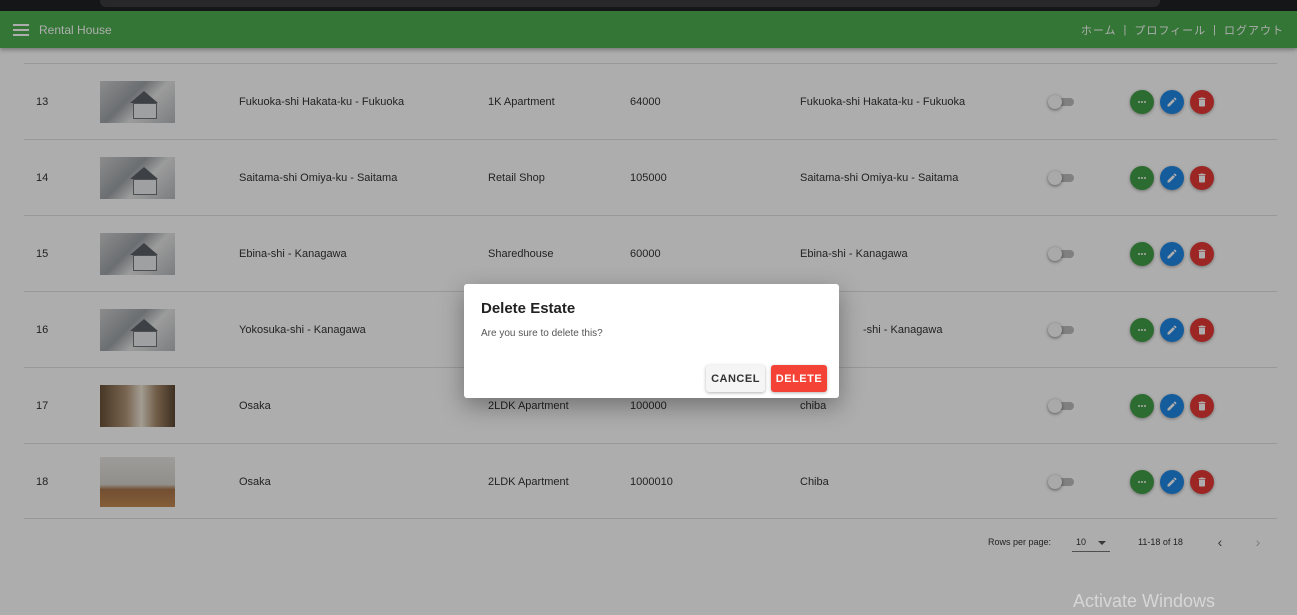 This screenshot has height=615, width=1297. What do you see at coordinates (528, 308) in the screenshot?
I see `dialog-title: Delete Estate` at bounding box center [528, 308].